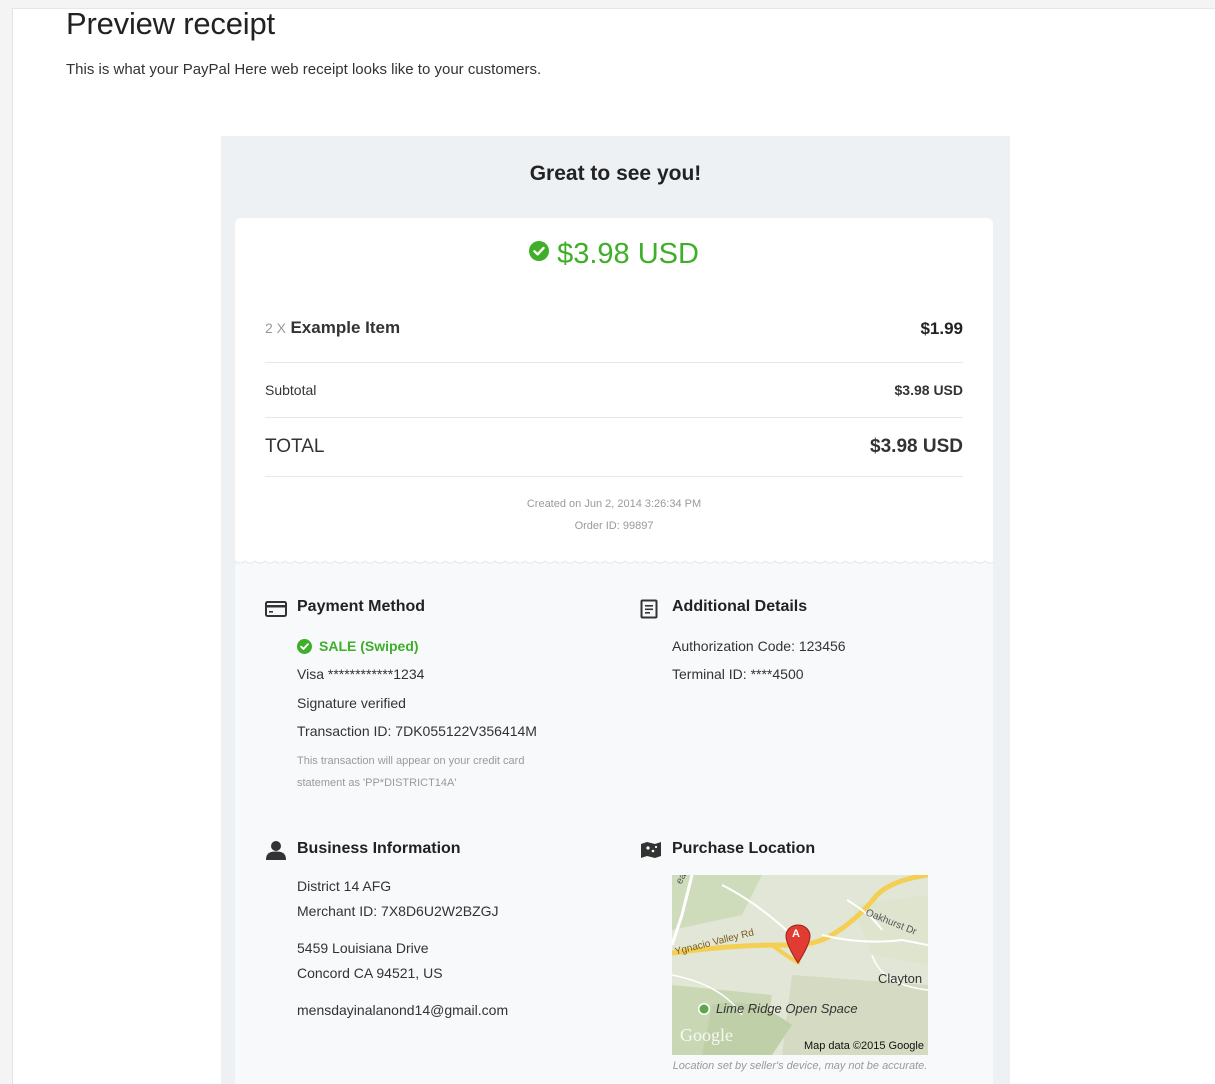 The height and width of the screenshot is (1084, 1215). What do you see at coordinates (928, 390) in the screenshot?
I see `subtotal-value: $3.98 USD` at bounding box center [928, 390].